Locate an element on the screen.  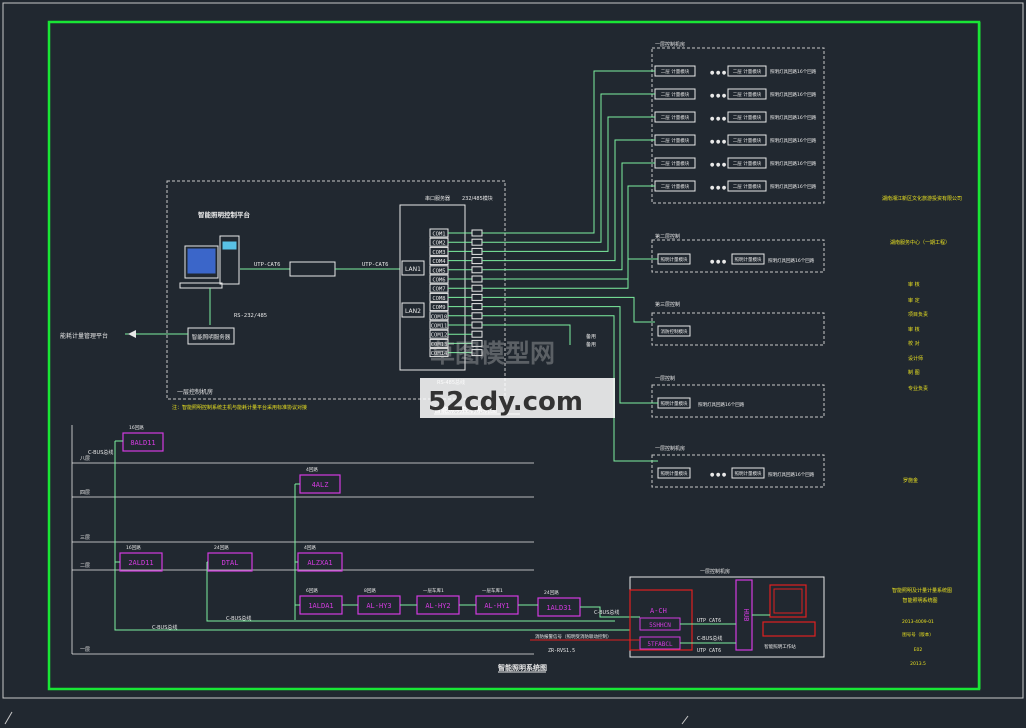
floor-label: 二层 is located at coordinates (85, 566).